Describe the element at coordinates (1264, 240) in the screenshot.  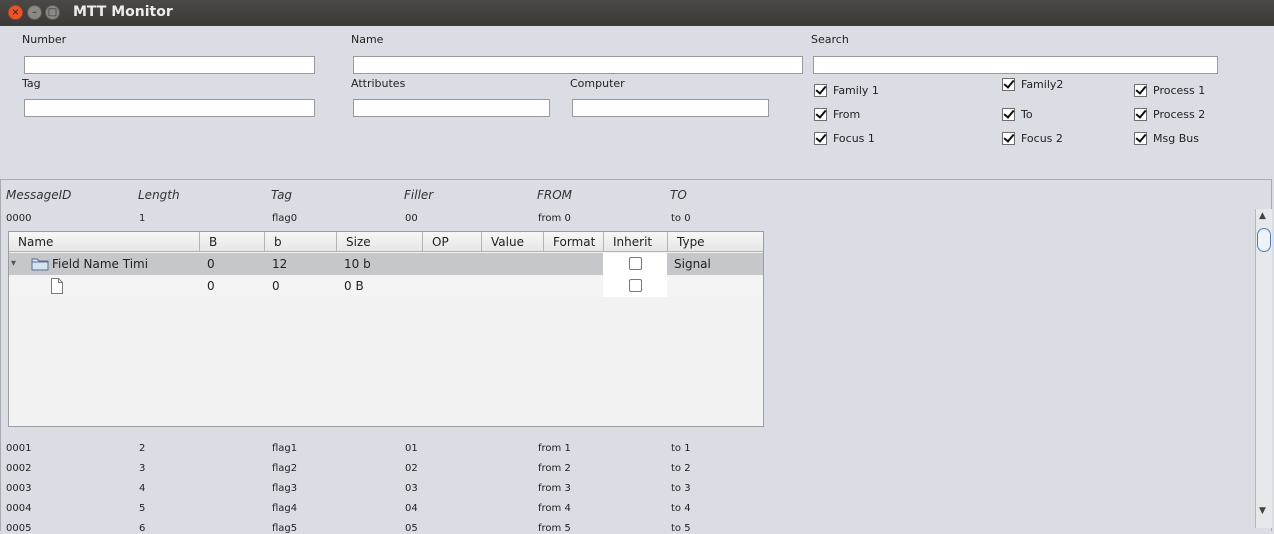
I see `scrollbar-thumb` at that location.